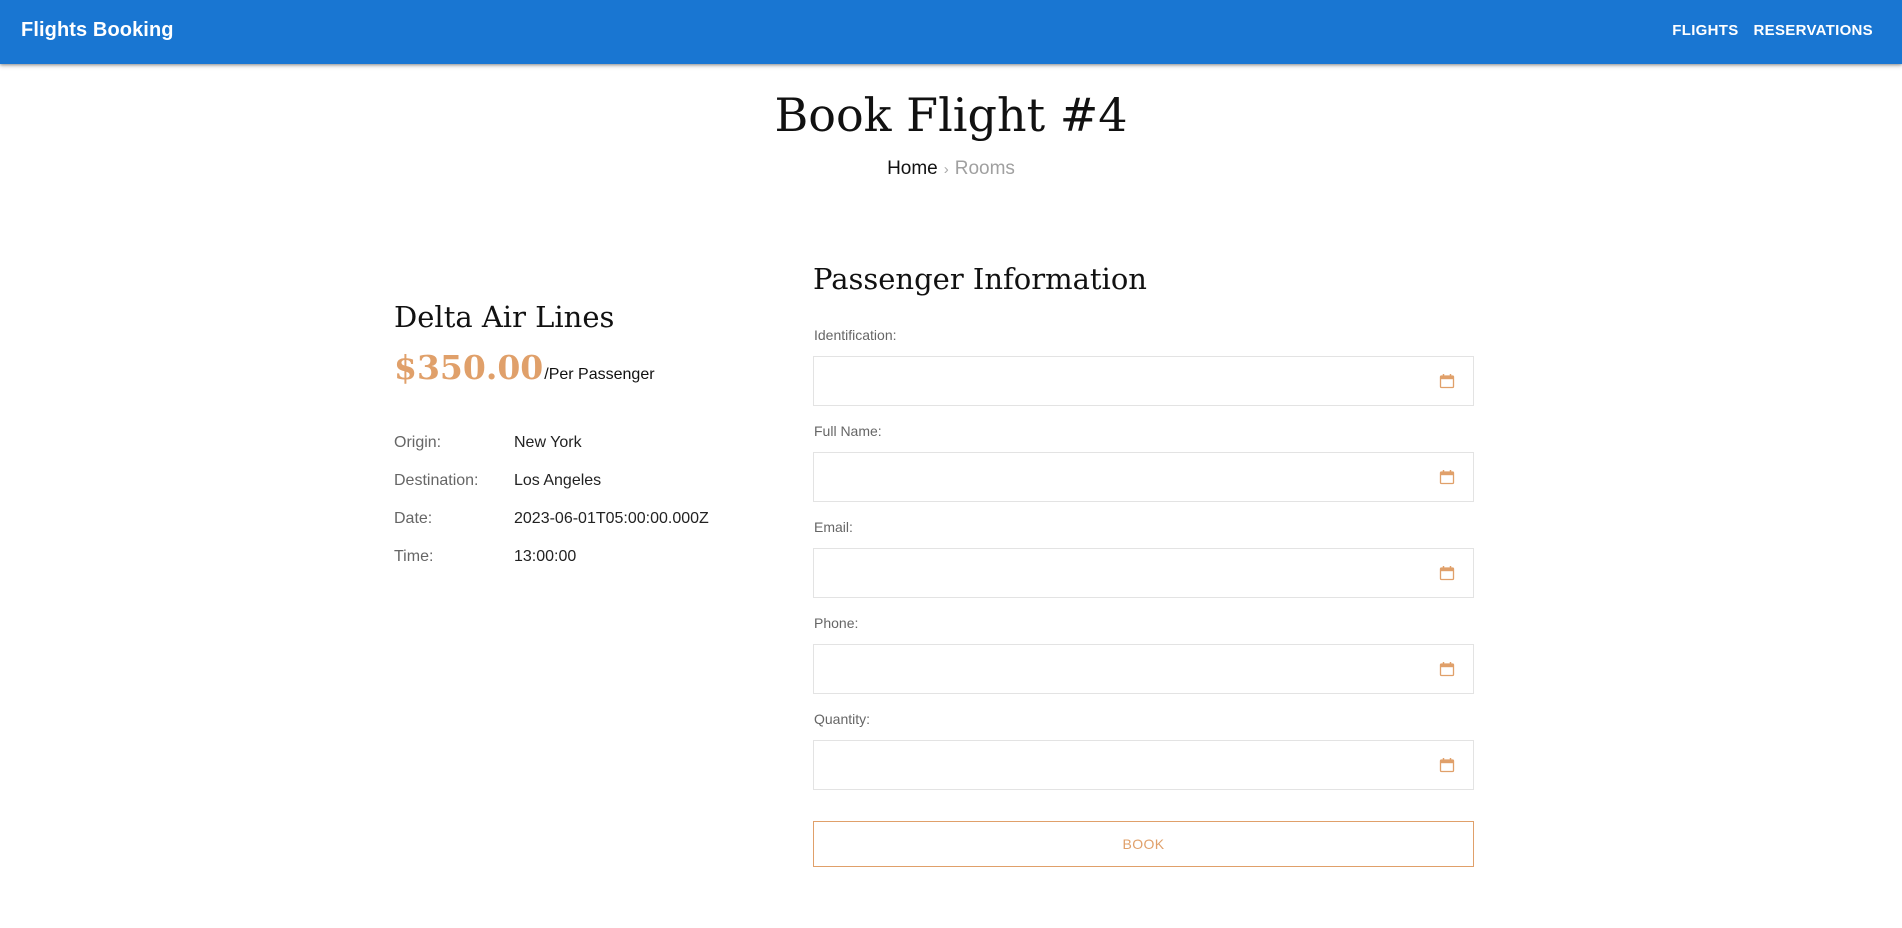  What do you see at coordinates (1143, 381) in the screenshot?
I see `identification-input` at bounding box center [1143, 381].